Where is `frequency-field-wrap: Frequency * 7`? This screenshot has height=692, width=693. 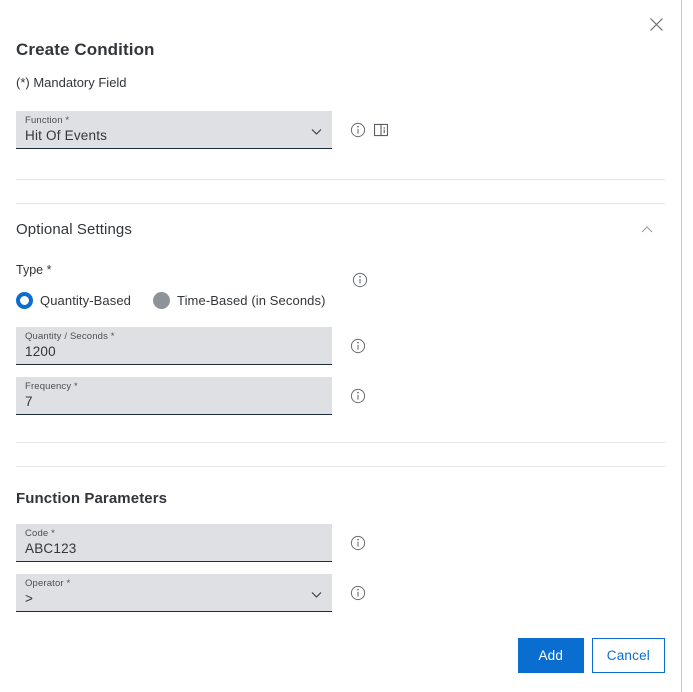 frequency-field-wrap: Frequency * 7 is located at coordinates (174, 396).